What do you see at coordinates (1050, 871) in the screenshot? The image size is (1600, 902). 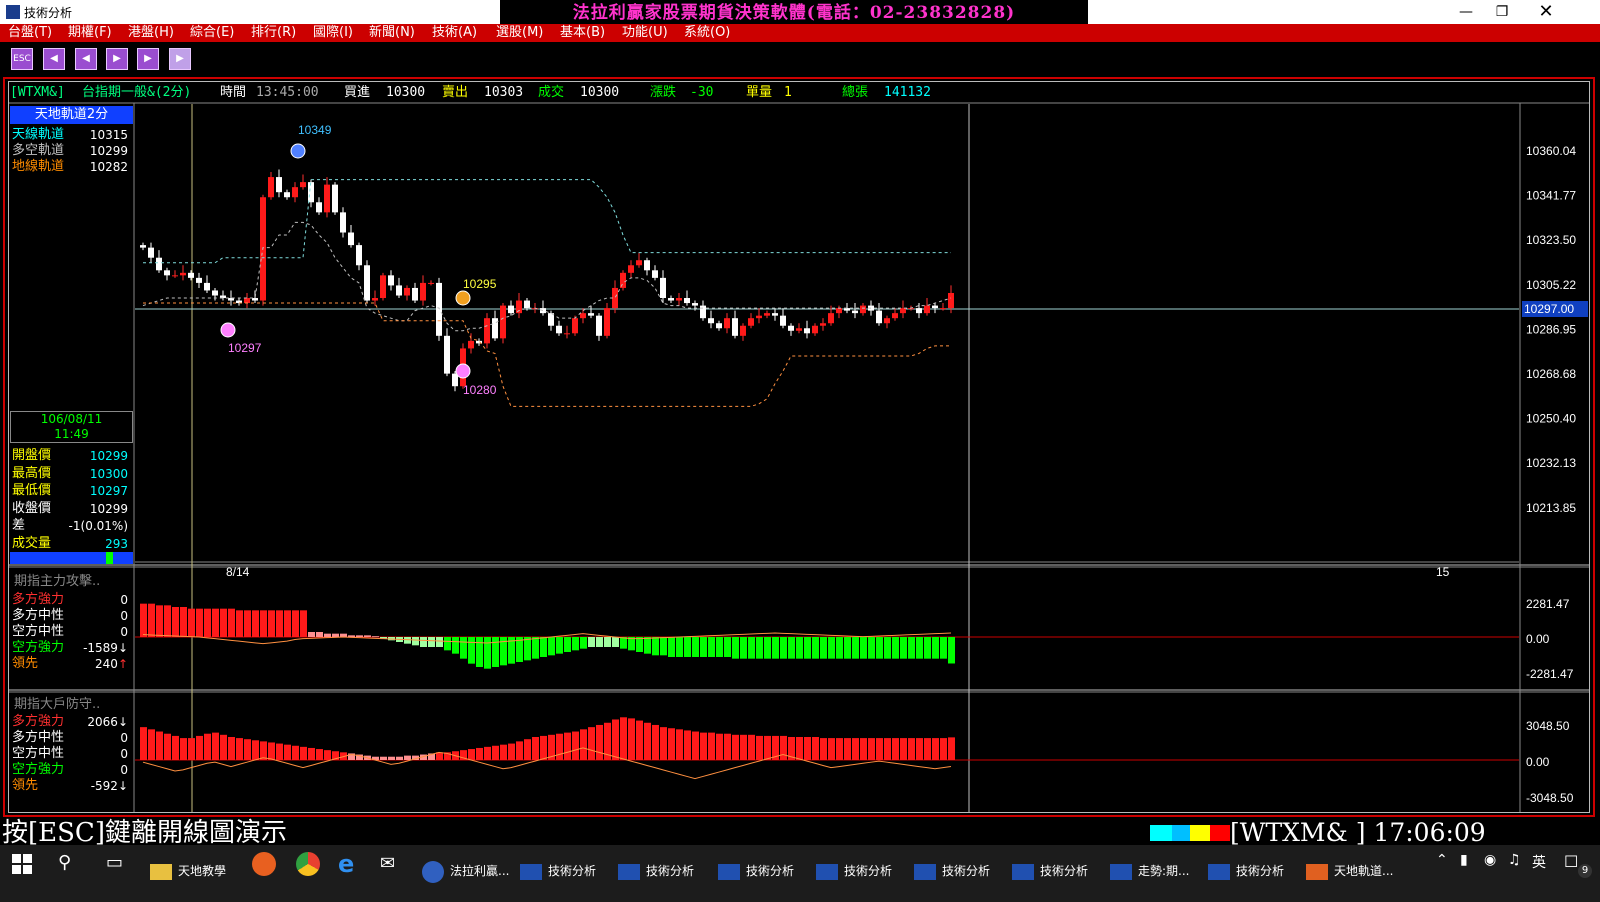 I see `taskbar-tech-6: 技術分析` at bounding box center [1050, 871].